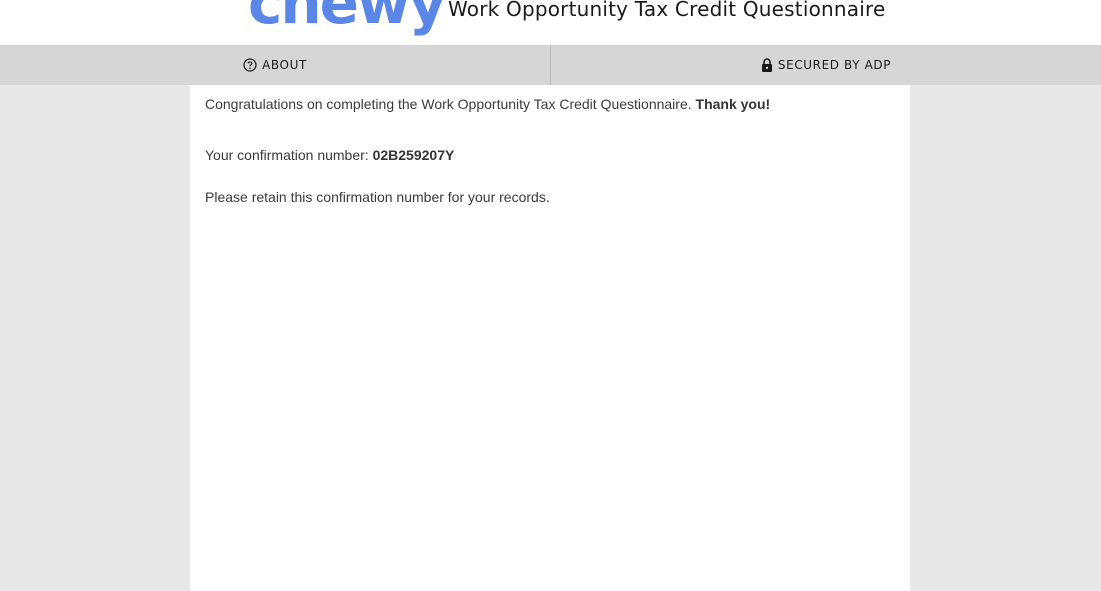 Image resolution: width=1101 pixels, height=591 pixels. What do you see at coordinates (347, 18) in the screenshot?
I see `chewy-logo: chewy` at bounding box center [347, 18].